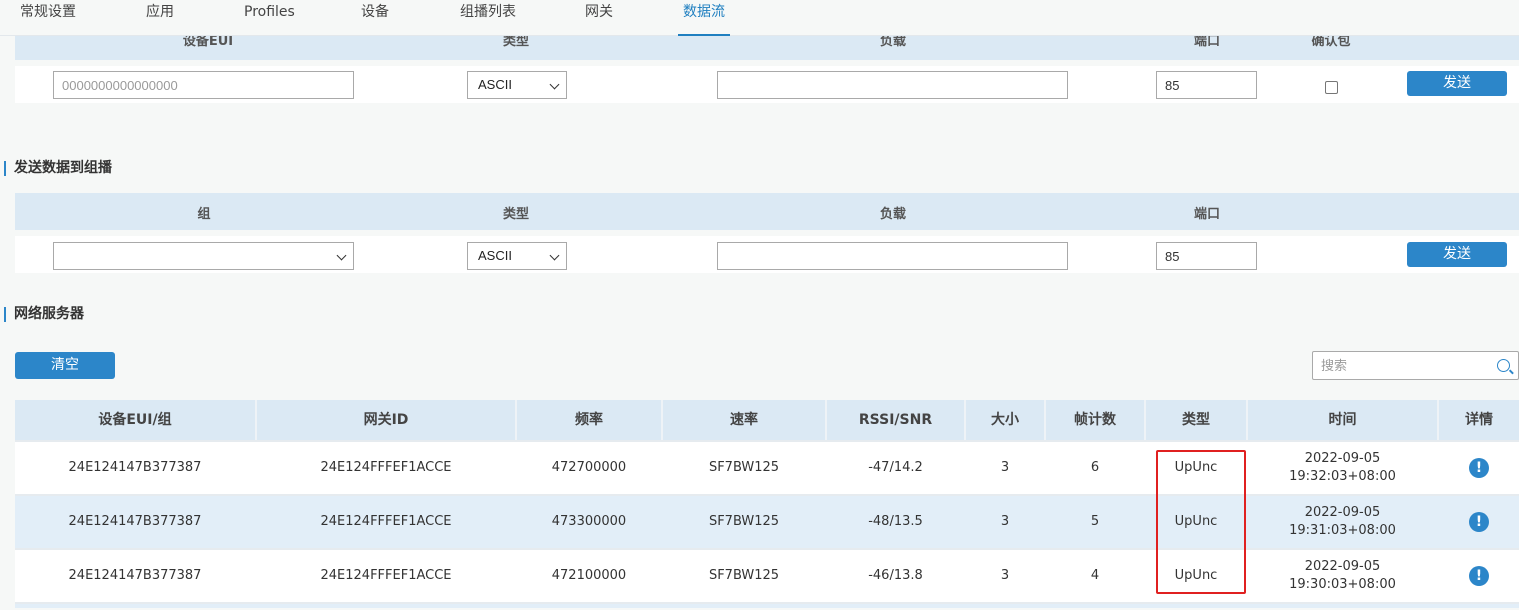  What do you see at coordinates (759, 18) in the screenshot?
I see `top-nav: 常规设置 应用 Profiles 设备 组播列表 网关 数据流` at bounding box center [759, 18].